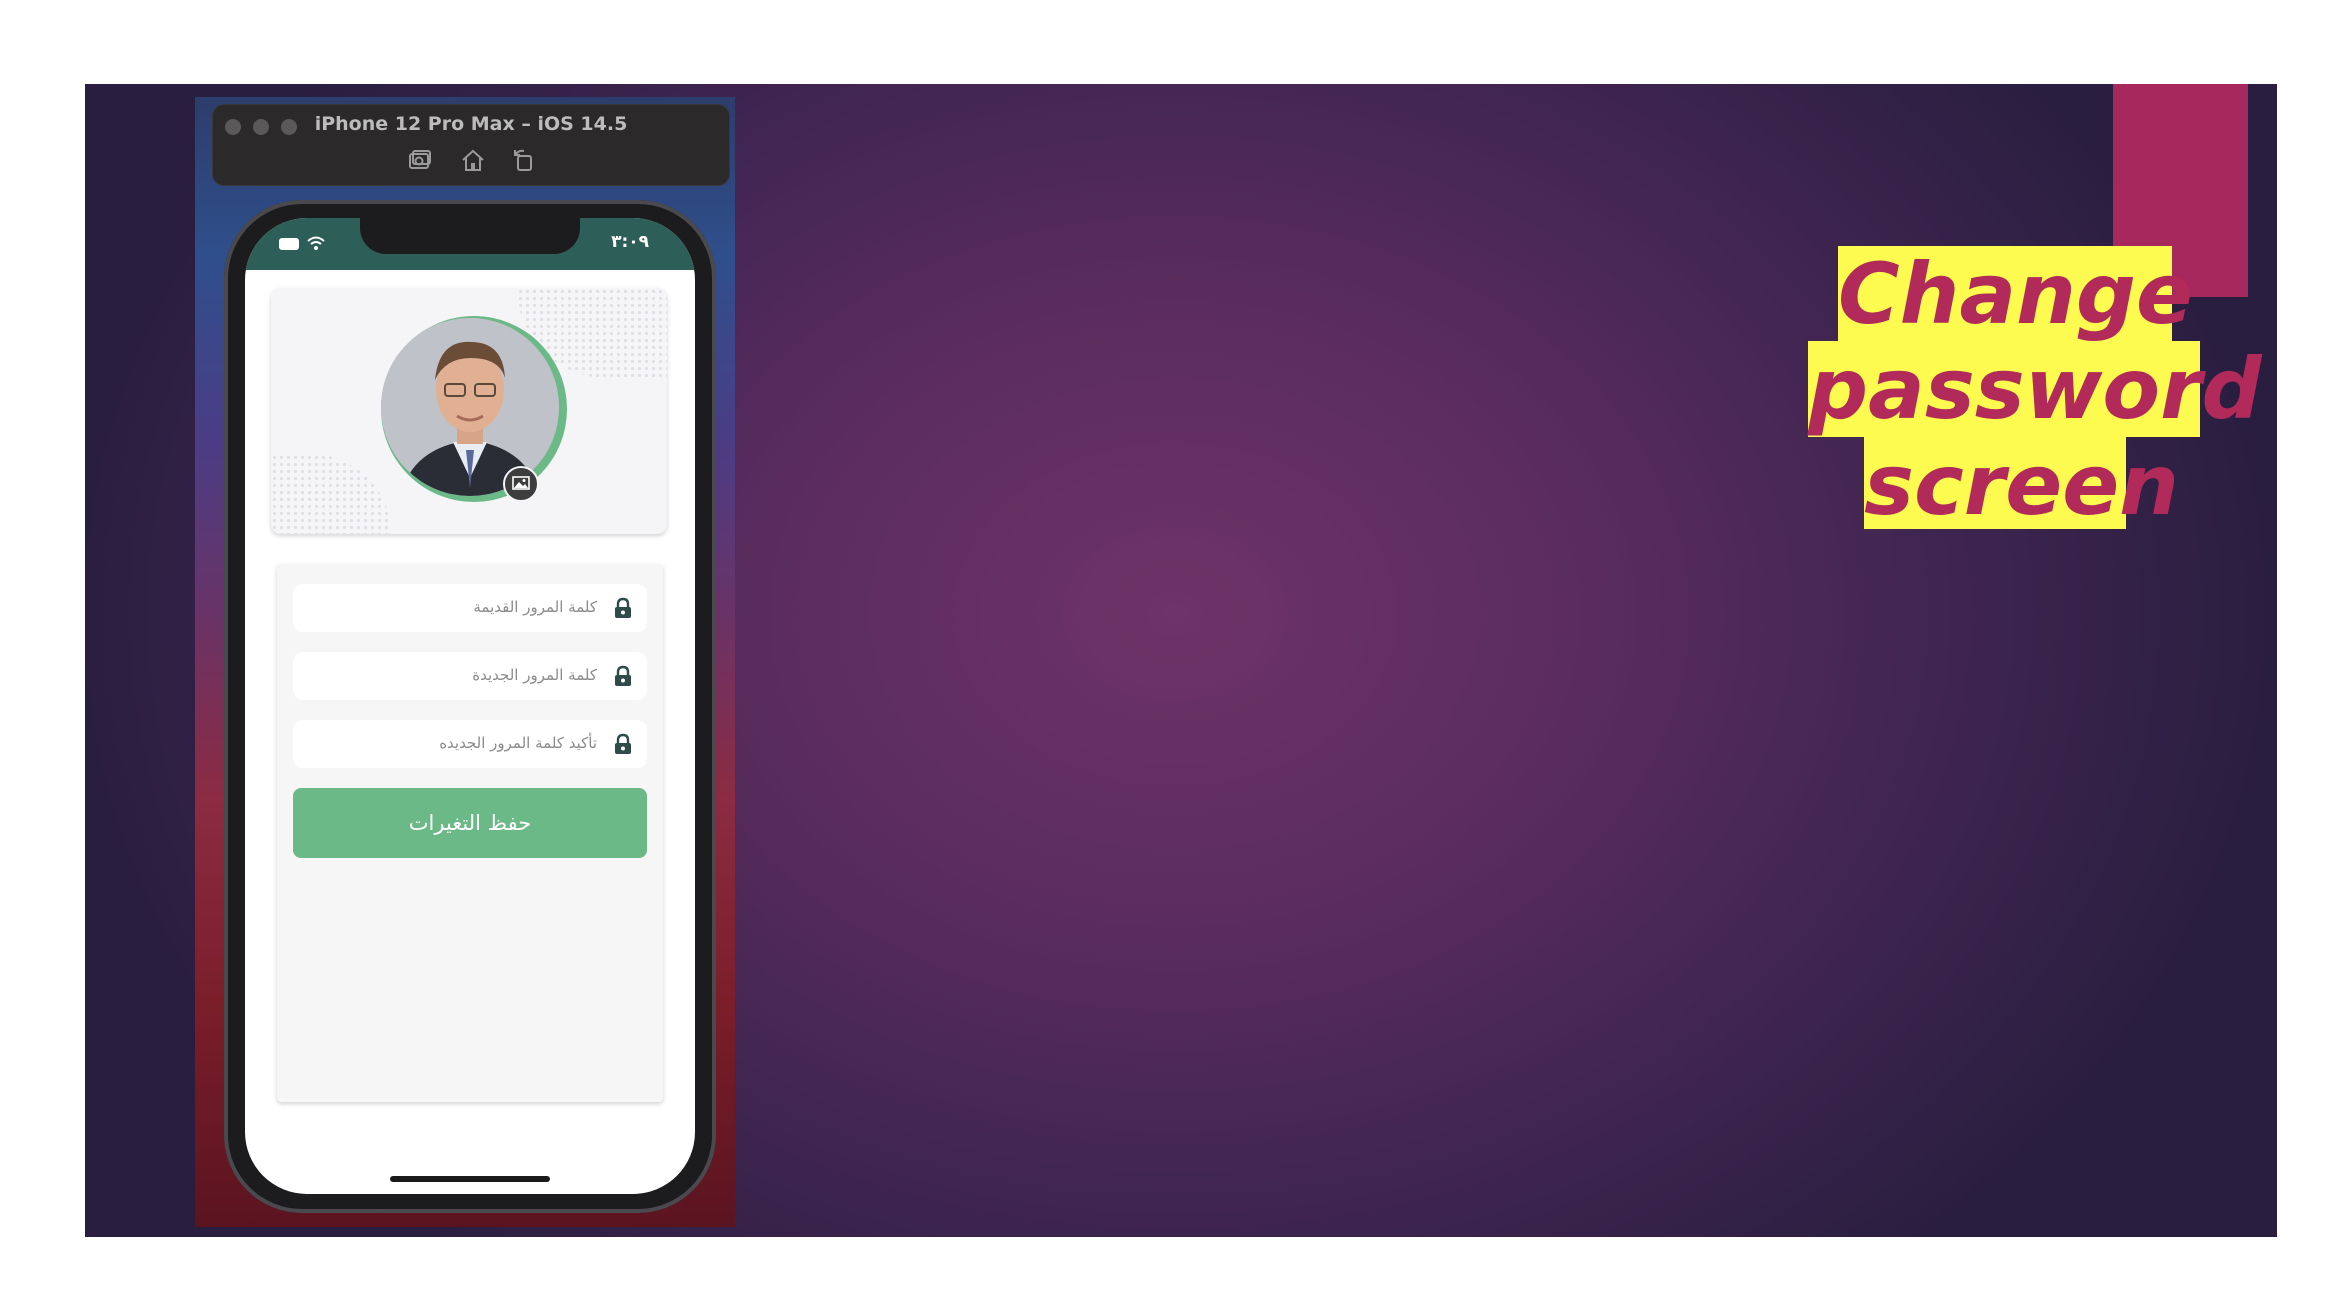  I want to click on old-password-field: كلمة المرور القديمة, so click(470, 608).